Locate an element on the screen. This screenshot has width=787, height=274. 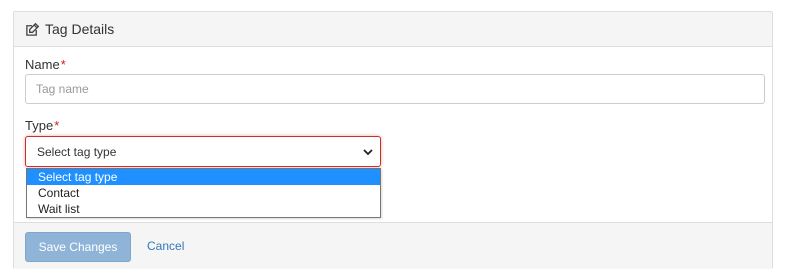
type-label-text: Type is located at coordinates (39, 125).